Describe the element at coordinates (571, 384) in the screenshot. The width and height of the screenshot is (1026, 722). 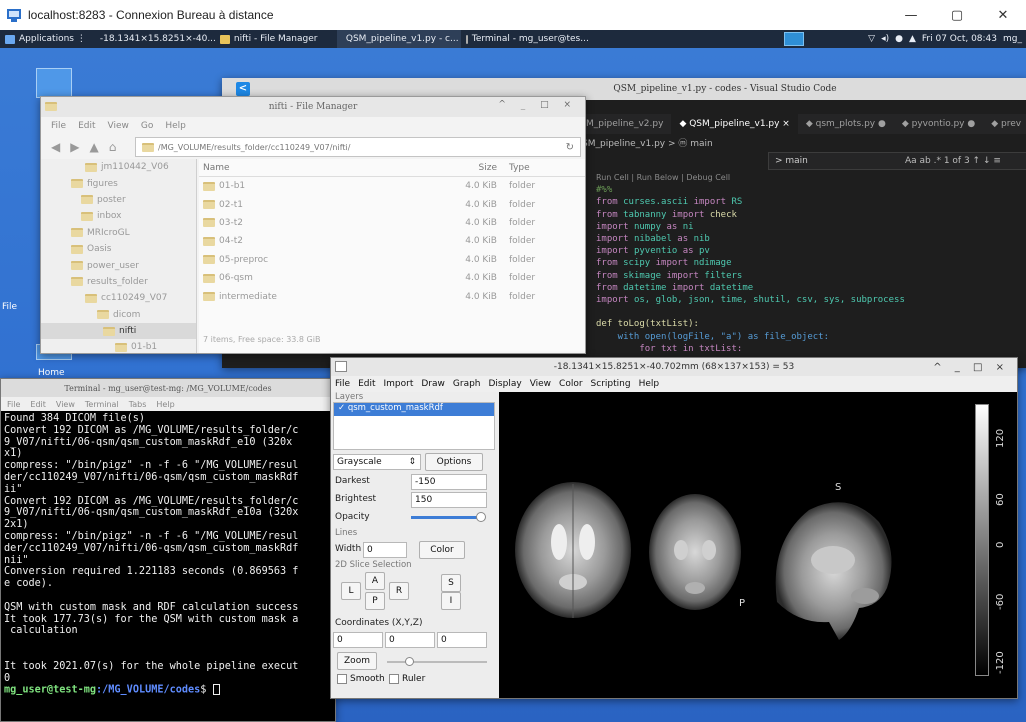
I see `menu-color: Color` at that location.